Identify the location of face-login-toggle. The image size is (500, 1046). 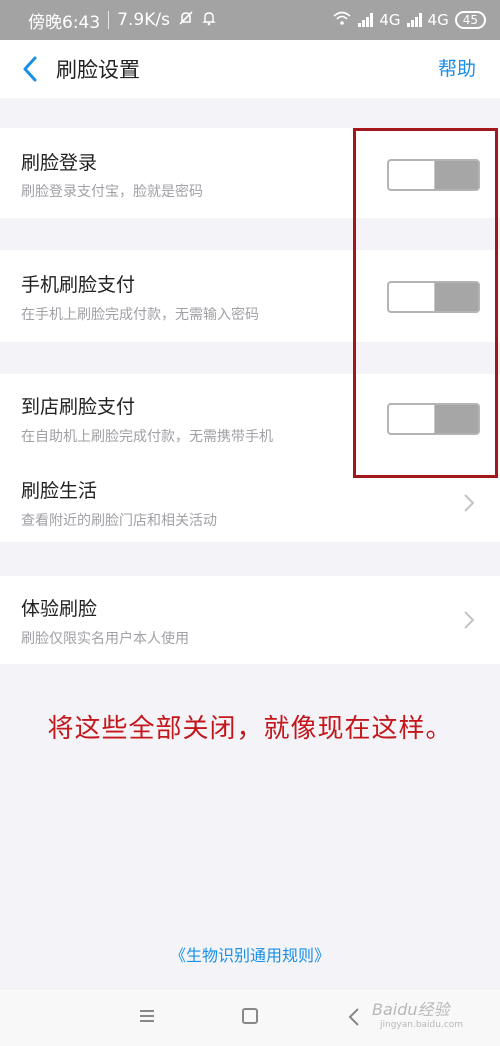
(433, 175).